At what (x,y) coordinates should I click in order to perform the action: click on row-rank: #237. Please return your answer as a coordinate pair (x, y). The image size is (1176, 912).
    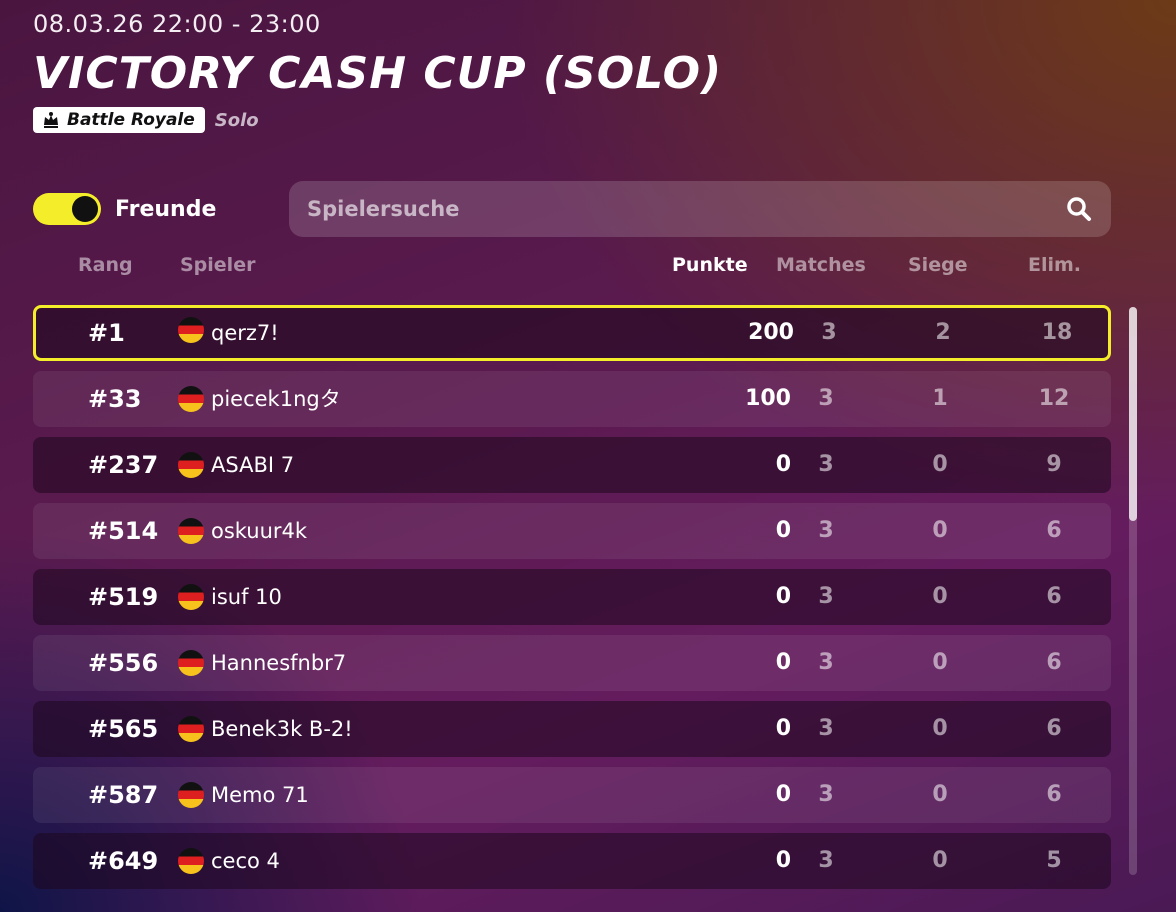
    Looking at the image, I should click on (123, 465).